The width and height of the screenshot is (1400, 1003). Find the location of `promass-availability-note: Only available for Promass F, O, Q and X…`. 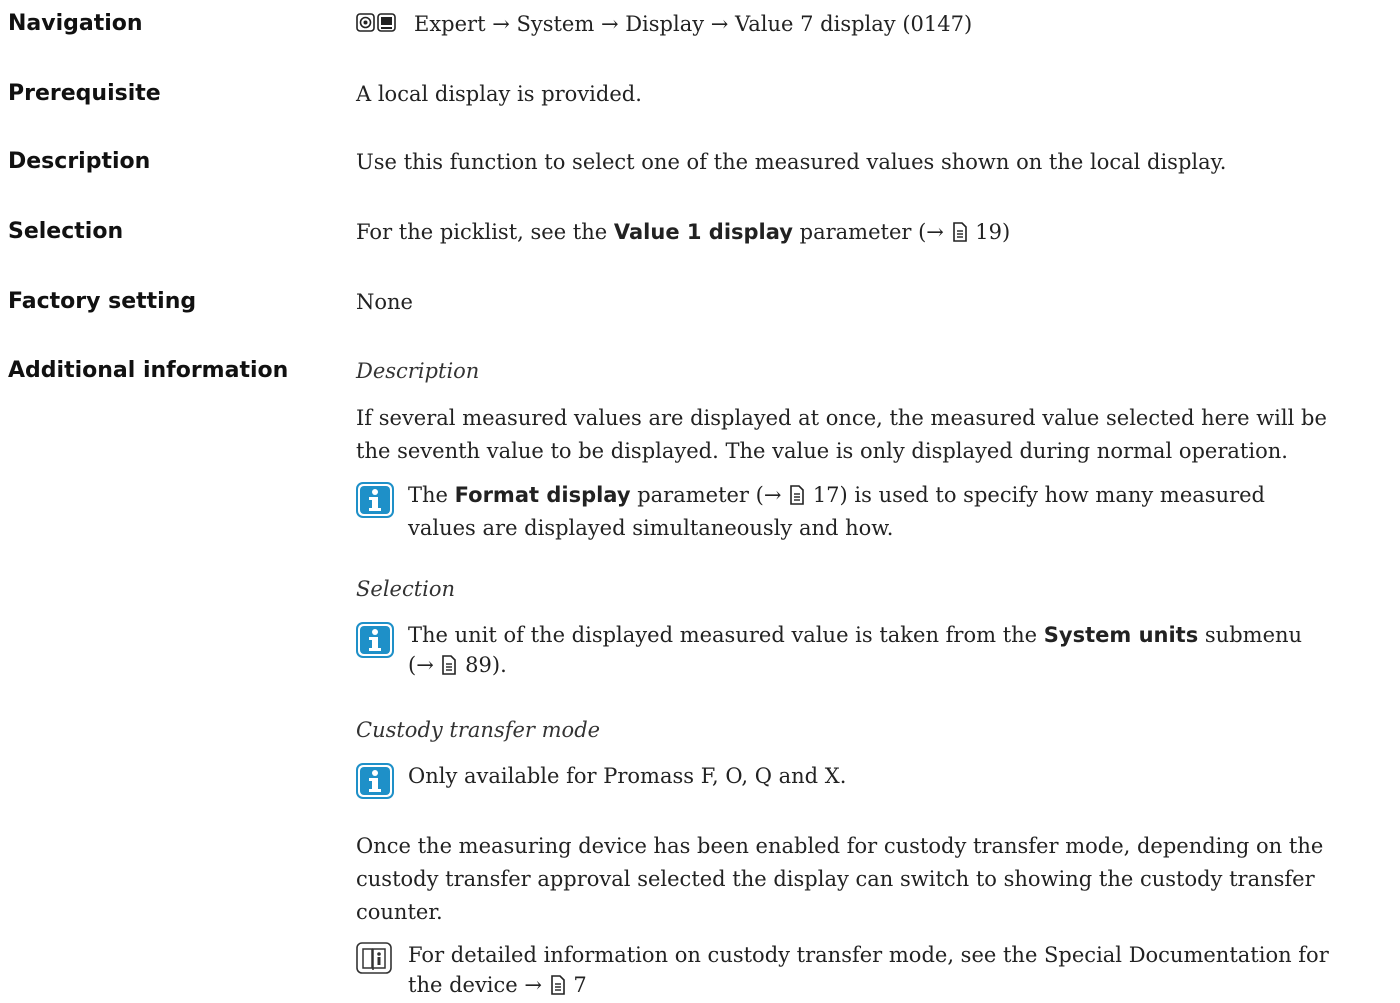

promass-availability-note: Only available for Promass F, O, Q and X… is located at coordinates (873, 780).